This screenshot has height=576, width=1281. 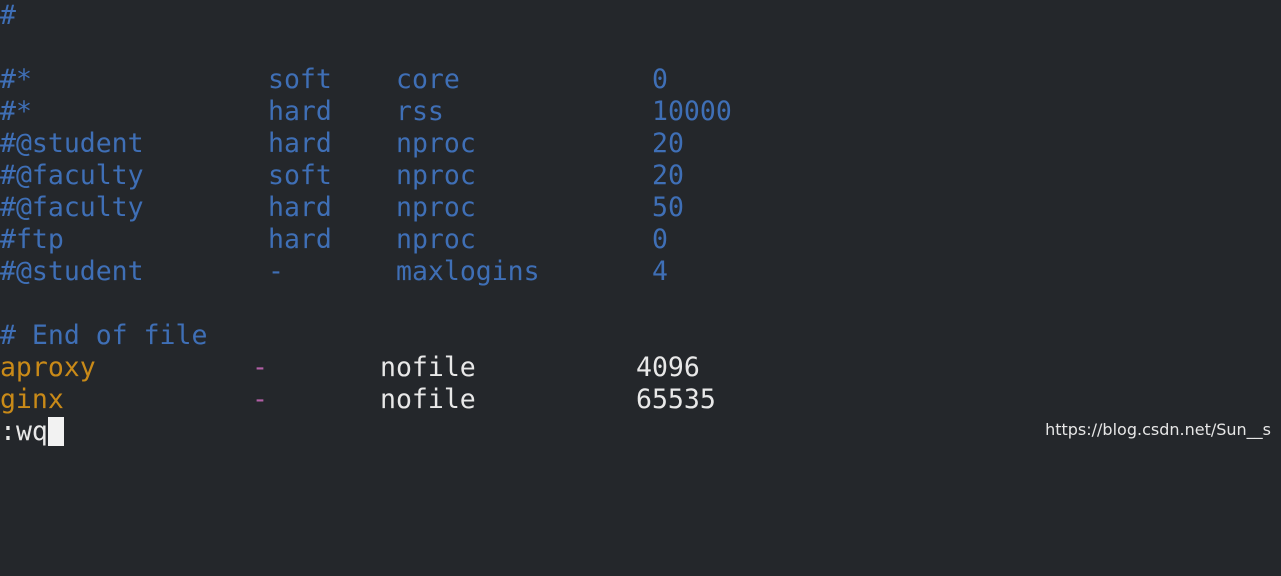 I want to click on text-cursor, so click(x=55, y=431).